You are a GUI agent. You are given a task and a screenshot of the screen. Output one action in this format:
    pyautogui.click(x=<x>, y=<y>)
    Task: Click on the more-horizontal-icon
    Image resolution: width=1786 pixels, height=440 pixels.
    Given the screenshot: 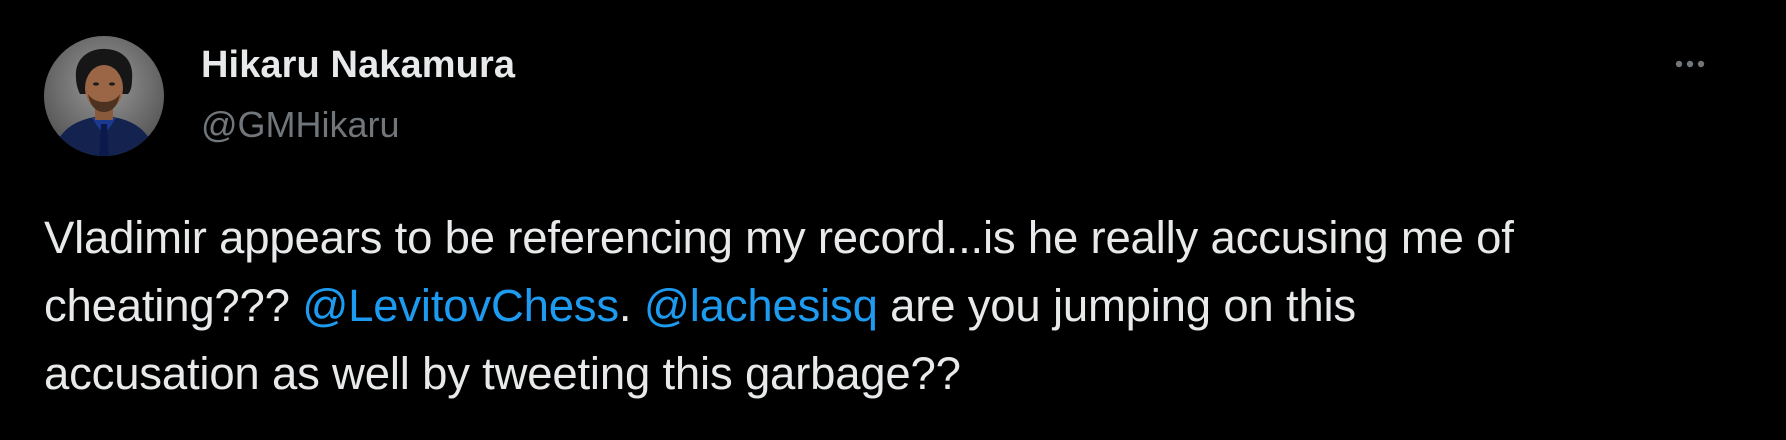 What is the action you would take?
    pyautogui.click(x=1690, y=64)
    